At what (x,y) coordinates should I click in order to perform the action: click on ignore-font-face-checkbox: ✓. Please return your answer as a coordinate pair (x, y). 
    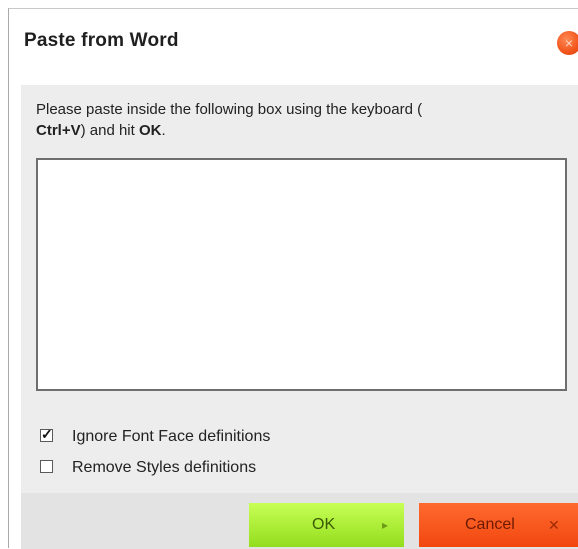
    Looking at the image, I should click on (46, 434).